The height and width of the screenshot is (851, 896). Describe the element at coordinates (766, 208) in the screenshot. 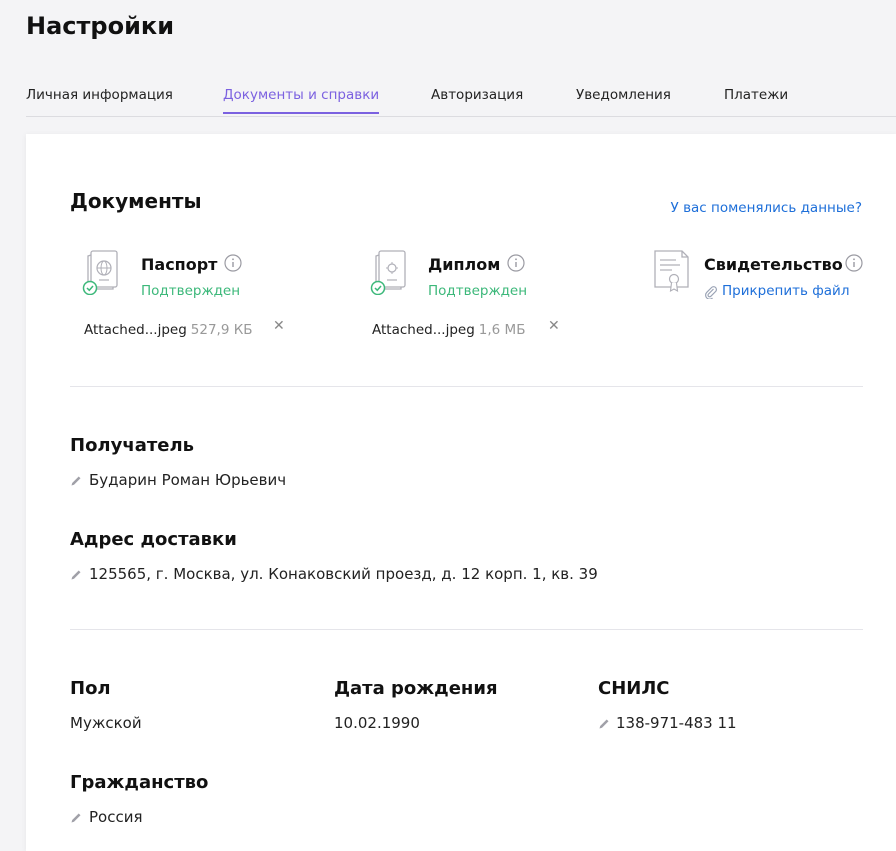

I see `data-changed-link: У вас поменялись данные?` at that location.